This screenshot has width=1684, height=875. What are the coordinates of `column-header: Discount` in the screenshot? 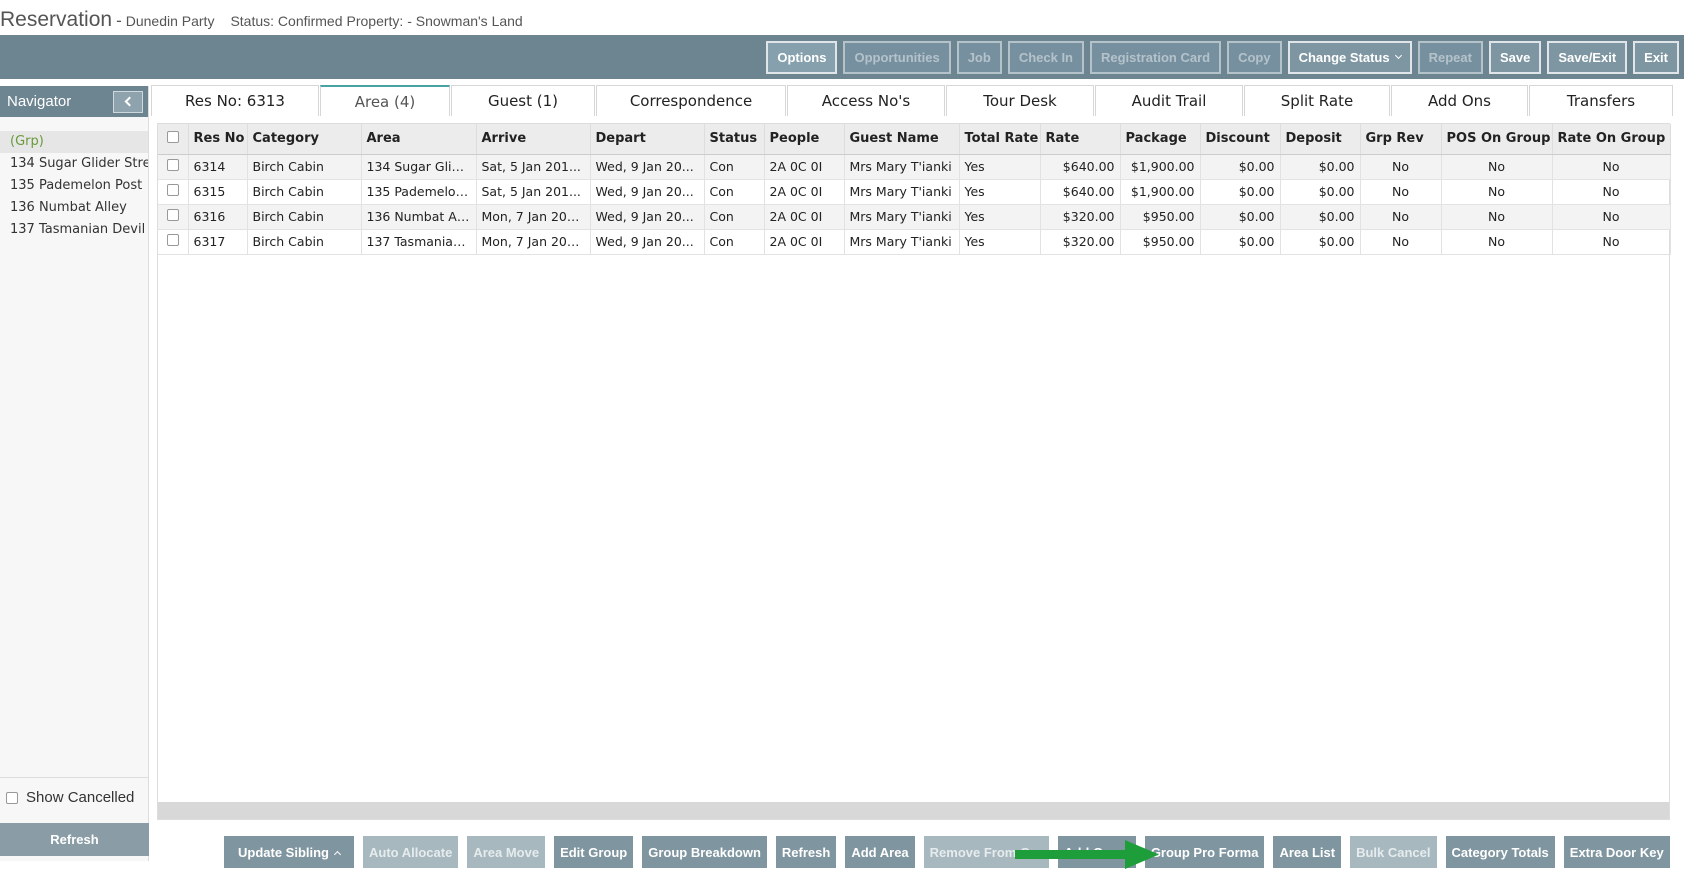 It's located at (1240, 139).